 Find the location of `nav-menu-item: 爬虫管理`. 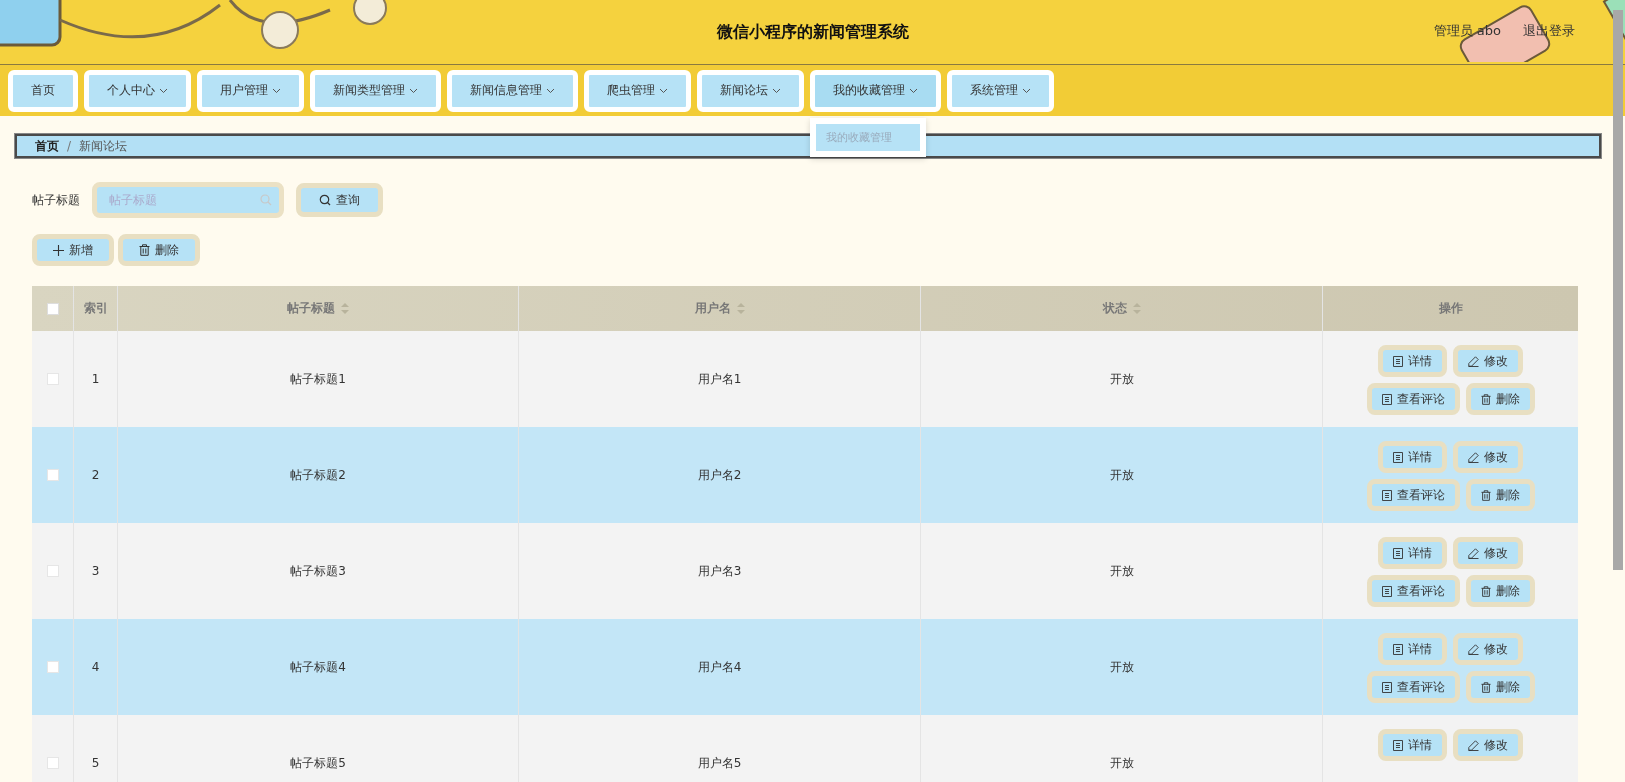

nav-menu-item: 爬虫管理 is located at coordinates (637, 90).